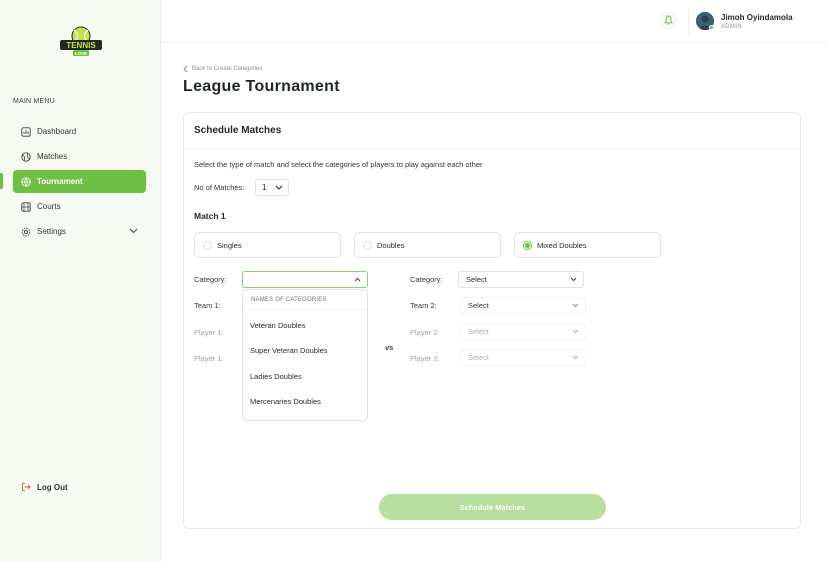  What do you see at coordinates (26, 131) in the screenshot?
I see `dashboard-icon` at bounding box center [26, 131].